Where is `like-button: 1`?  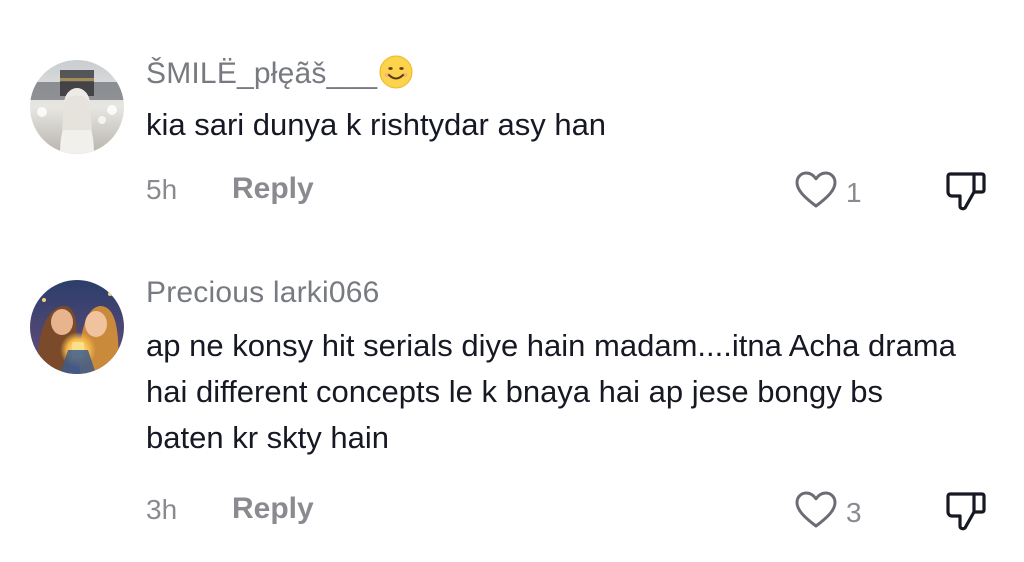 like-button: 1 is located at coordinates (828, 192).